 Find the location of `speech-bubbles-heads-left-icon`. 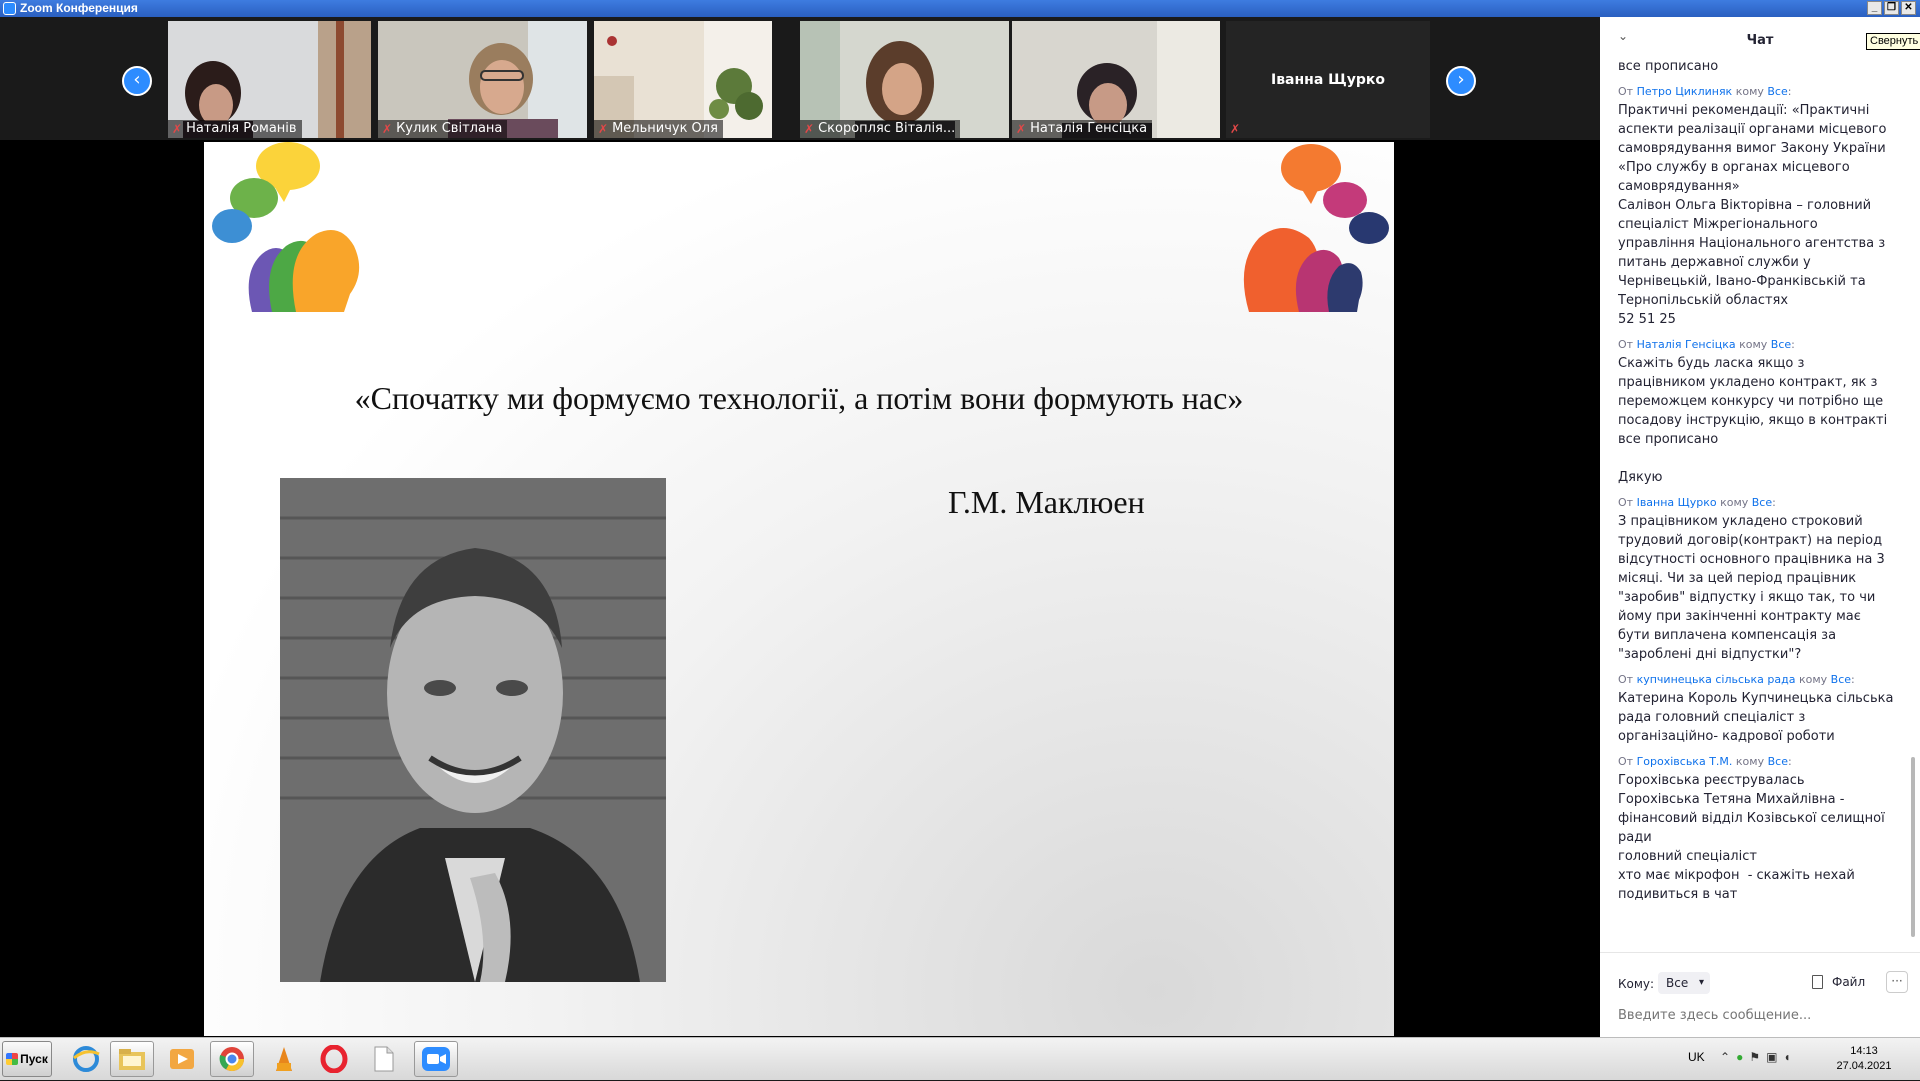

speech-bubbles-heads-left-icon is located at coordinates (286, 227).